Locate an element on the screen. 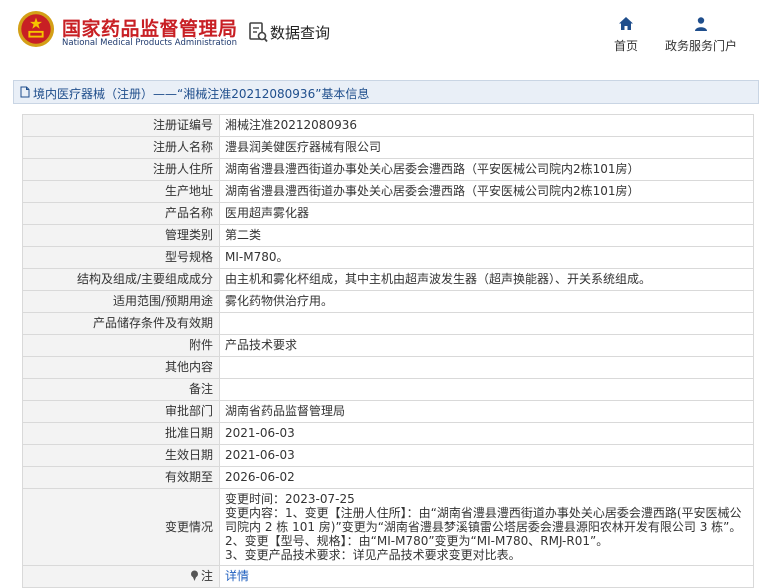 The width and height of the screenshot is (760, 588). data-query-label: 数据查询 is located at coordinates (300, 33).